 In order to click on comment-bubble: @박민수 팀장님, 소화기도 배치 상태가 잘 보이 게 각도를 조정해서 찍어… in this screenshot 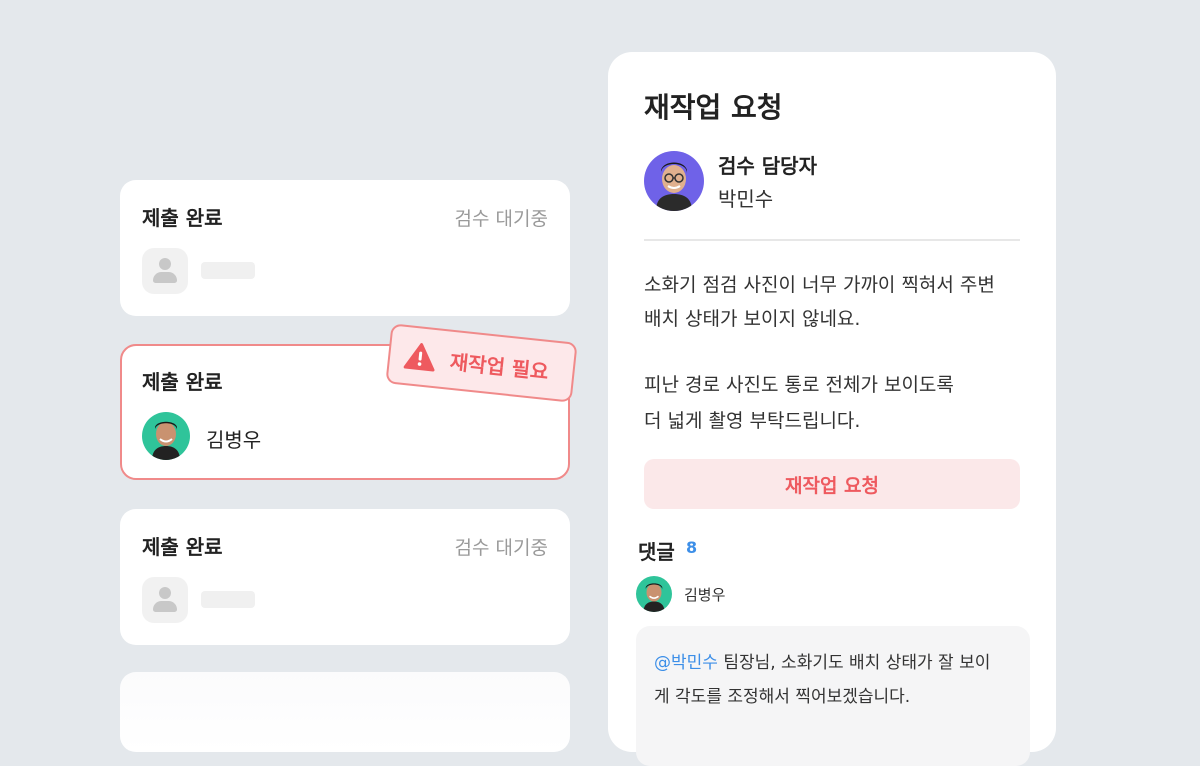, I will do `click(833, 696)`.